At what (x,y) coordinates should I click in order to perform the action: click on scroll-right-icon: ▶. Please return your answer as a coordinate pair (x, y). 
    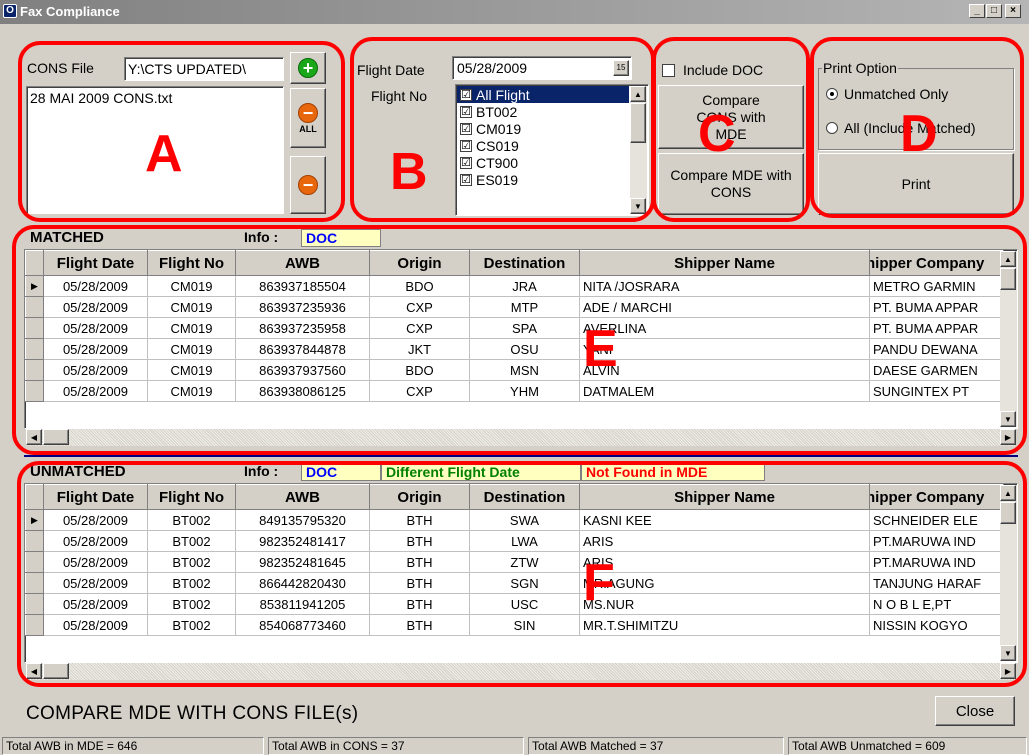
    Looking at the image, I should click on (1008, 671).